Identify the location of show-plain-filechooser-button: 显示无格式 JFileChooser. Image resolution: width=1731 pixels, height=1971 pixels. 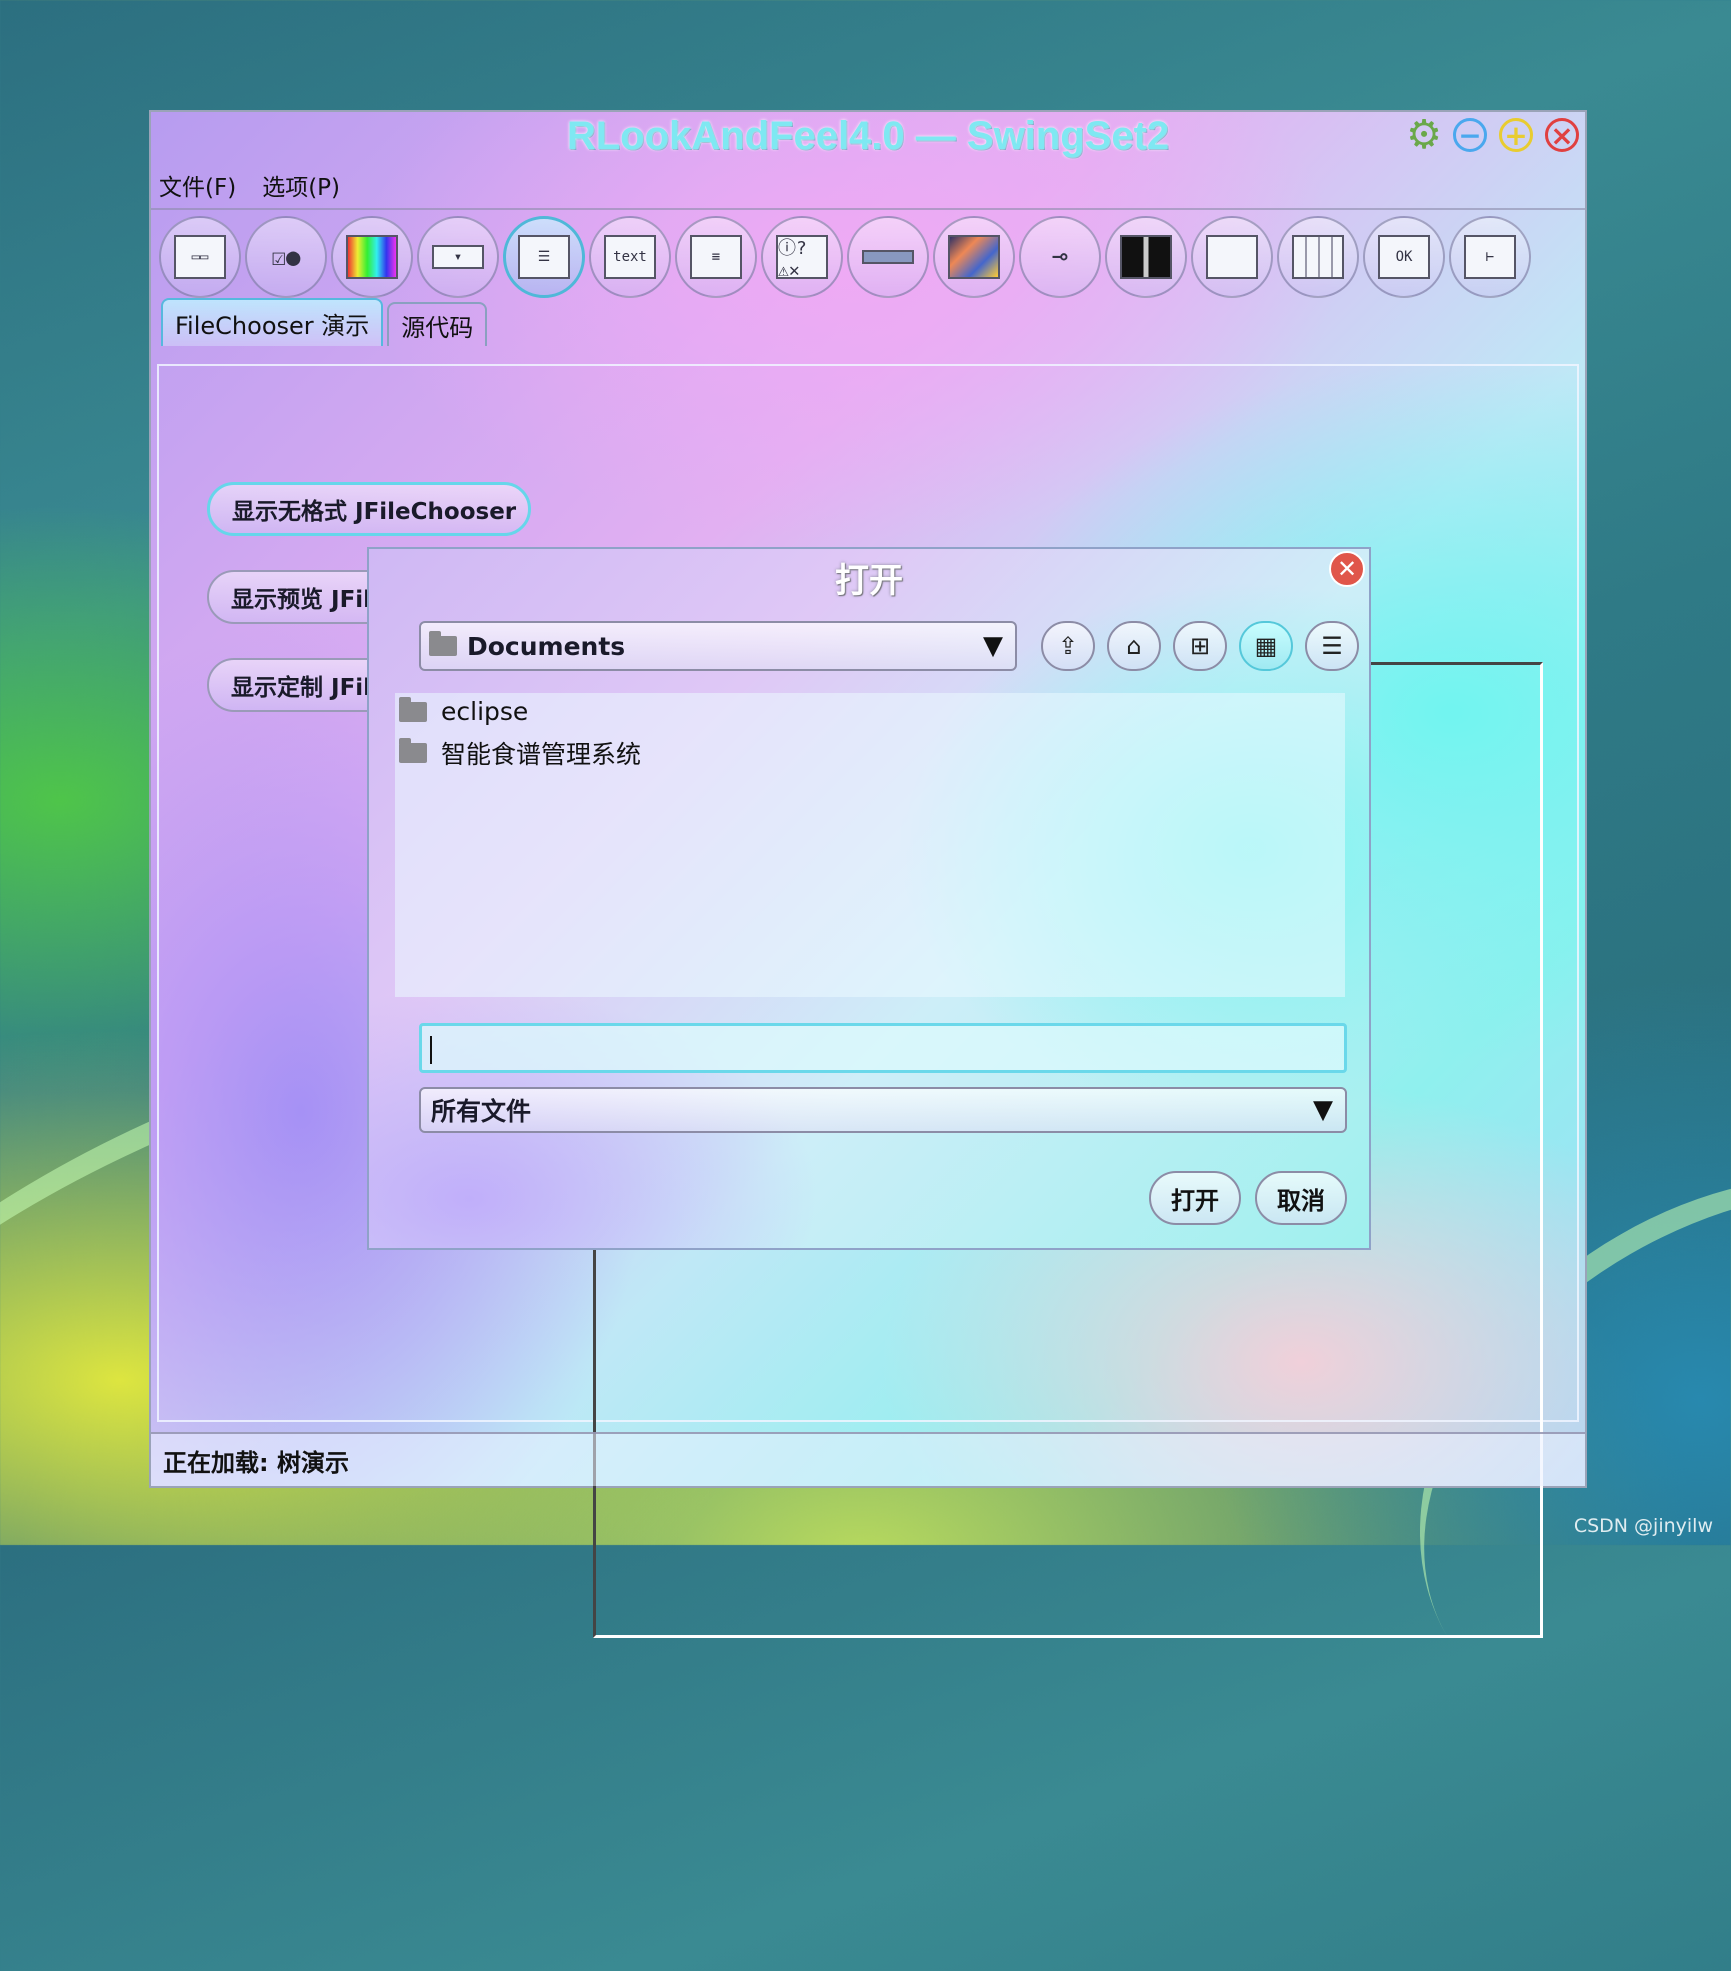
(369, 509).